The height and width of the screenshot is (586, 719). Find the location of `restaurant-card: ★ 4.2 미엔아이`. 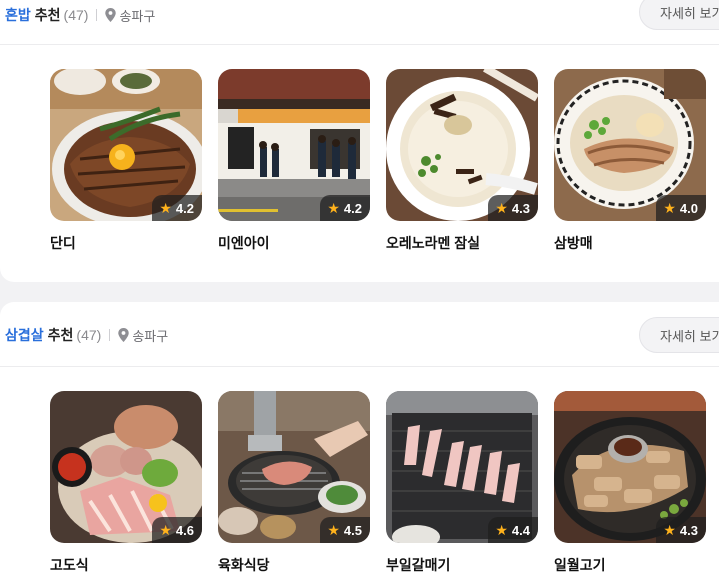

restaurant-card: ★ 4.2 미엔아이 is located at coordinates (294, 161).